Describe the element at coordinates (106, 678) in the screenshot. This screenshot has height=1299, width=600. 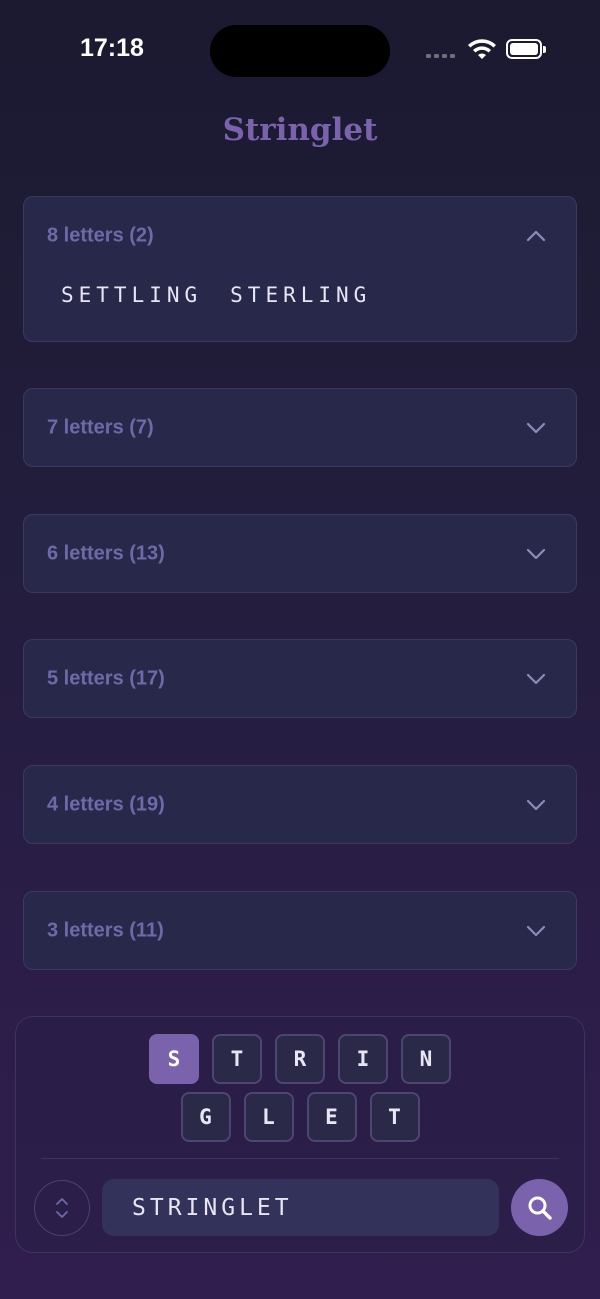
I see `group-label: 5 letters (17)` at that location.